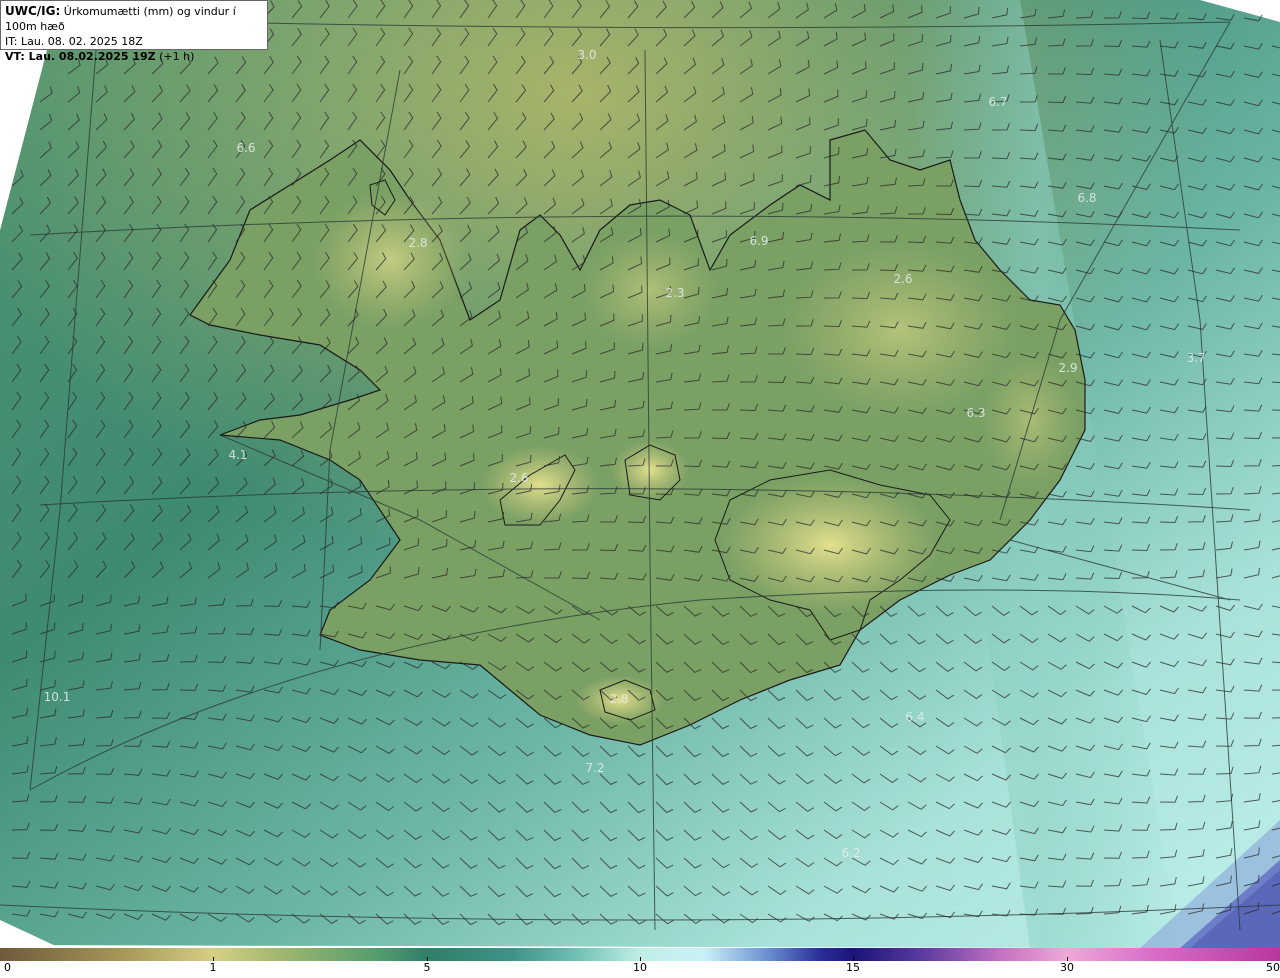  What do you see at coordinates (1273, 967) in the screenshot?
I see `colorbar-tick-label: 50` at bounding box center [1273, 967].